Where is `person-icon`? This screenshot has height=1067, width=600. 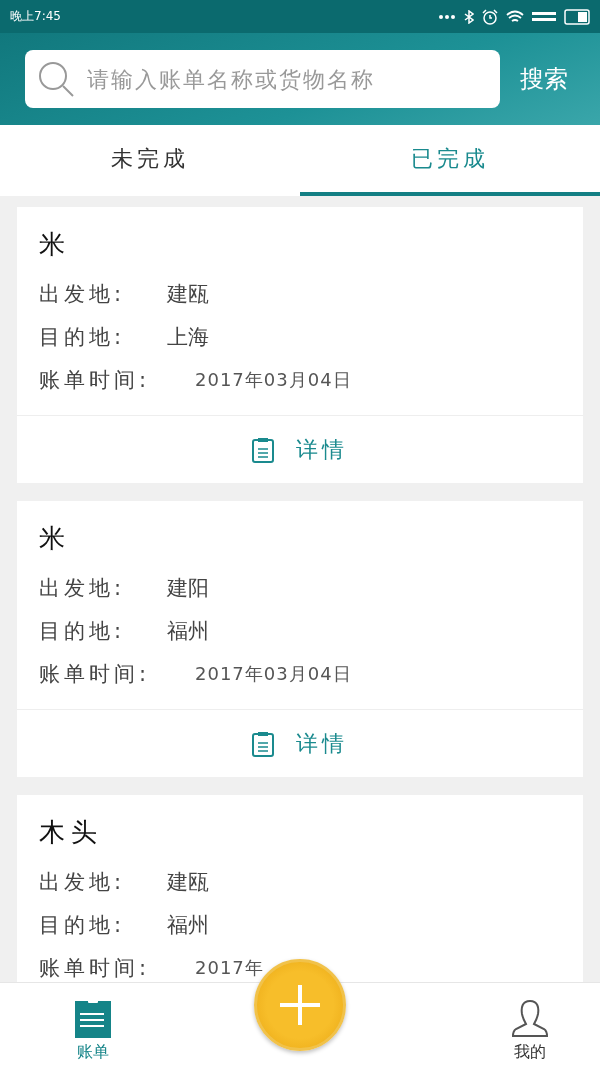
person-icon is located at coordinates (530, 1018).